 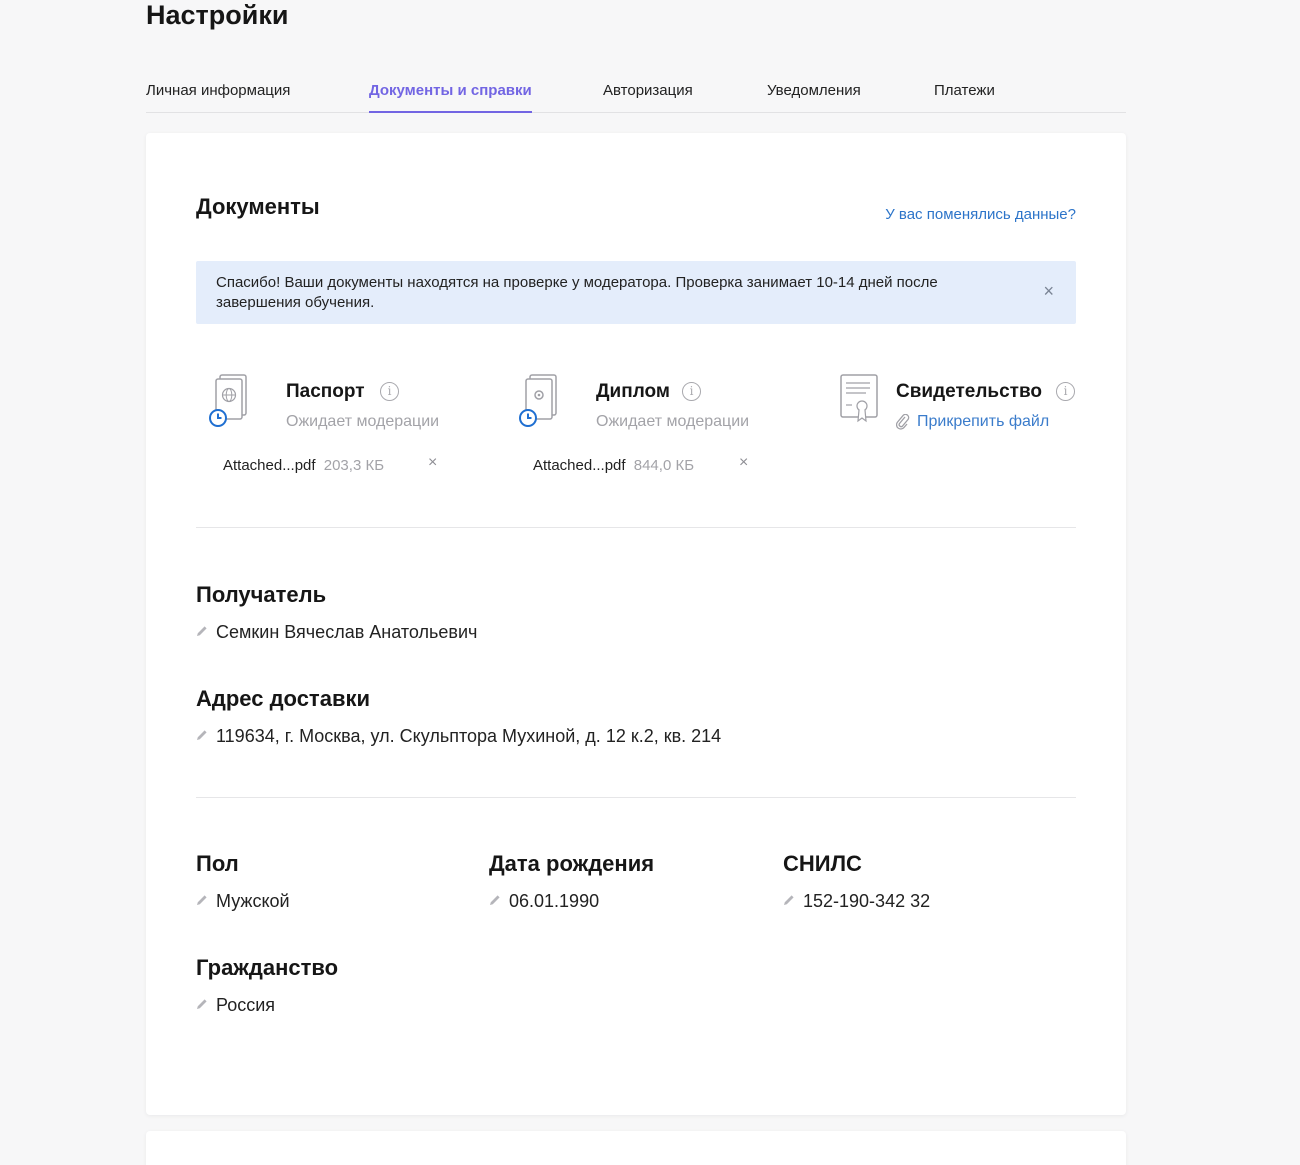 What do you see at coordinates (354, 465) in the screenshot?
I see `file-size: 203,3 КБ` at bounding box center [354, 465].